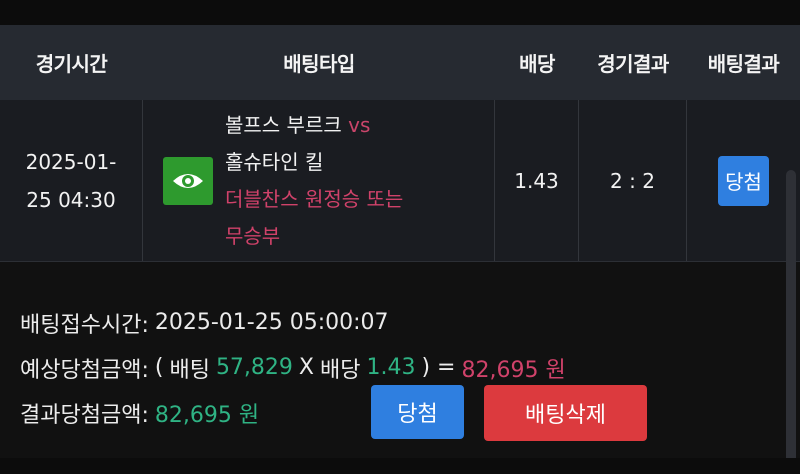 Image resolution: width=800 pixels, height=474 pixels. Describe the element at coordinates (254, 367) in the screenshot. I see `bet-amount: 57,829` at that location.